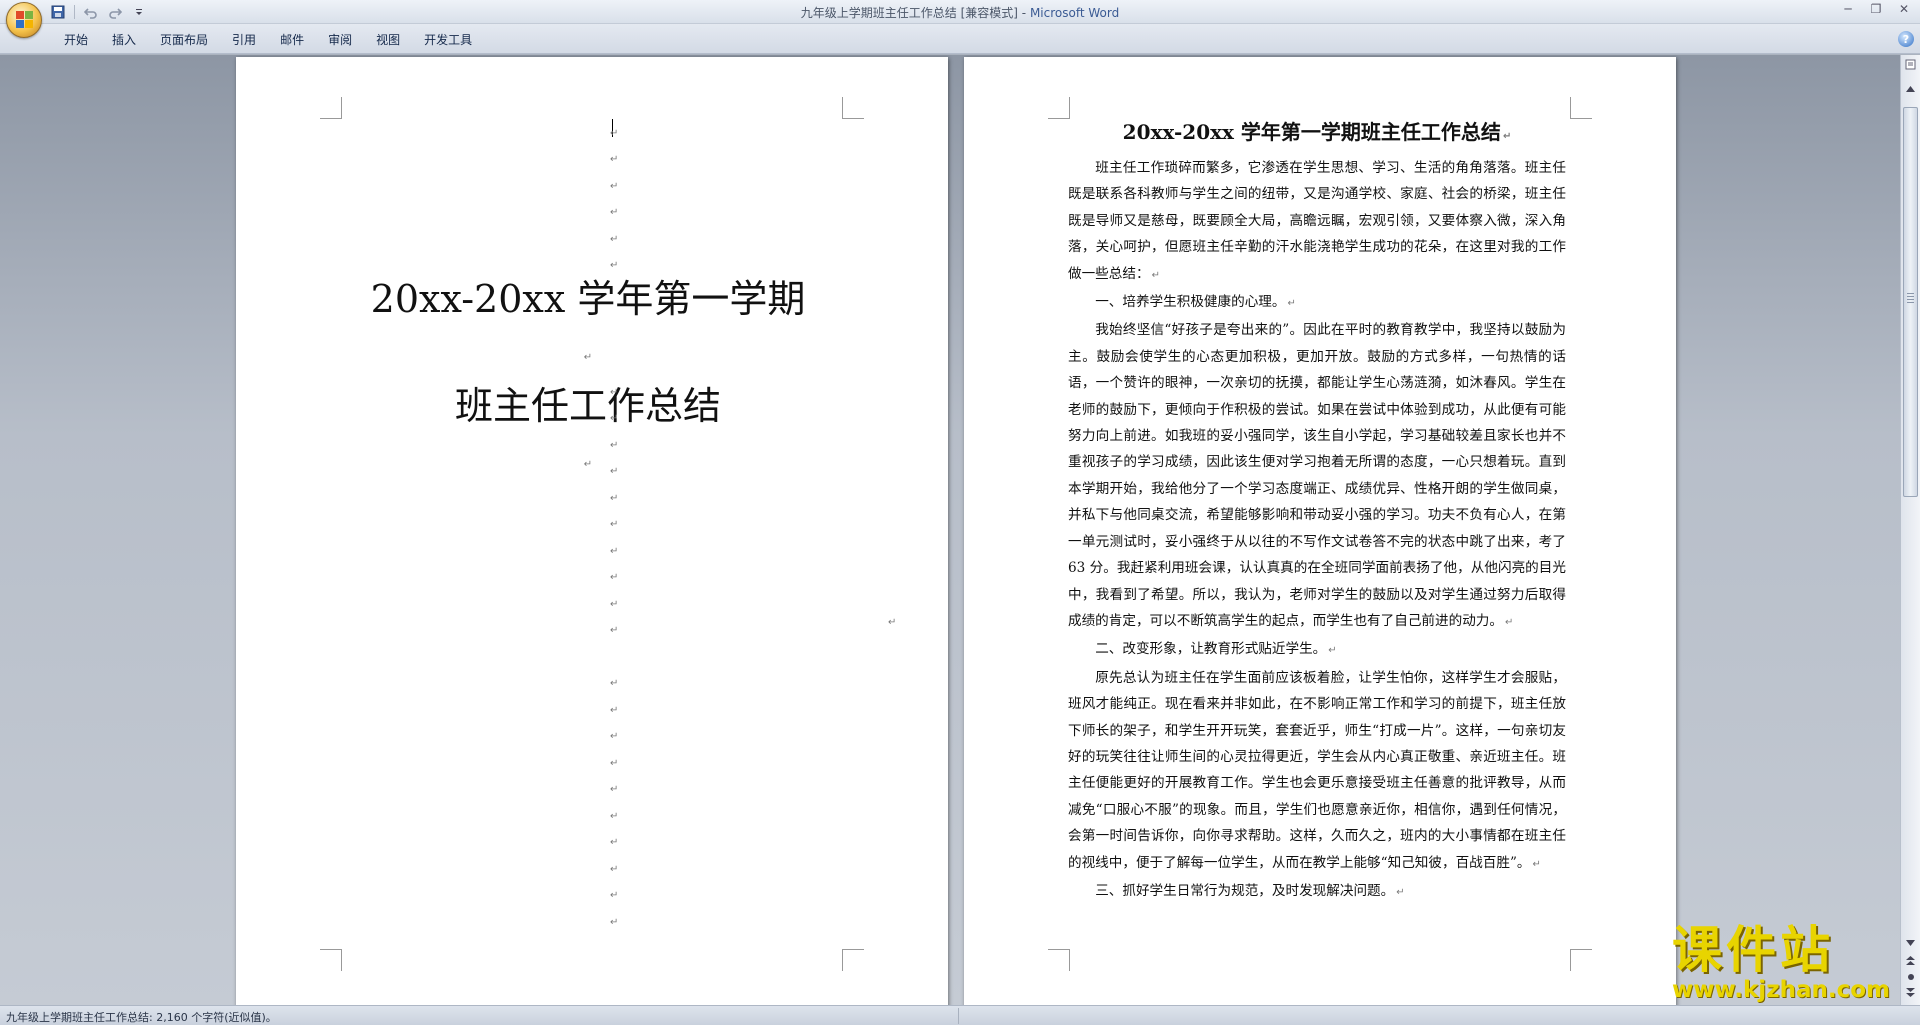 The image size is (1920, 1025). I want to click on scrollbar-thumb, so click(1910, 302).